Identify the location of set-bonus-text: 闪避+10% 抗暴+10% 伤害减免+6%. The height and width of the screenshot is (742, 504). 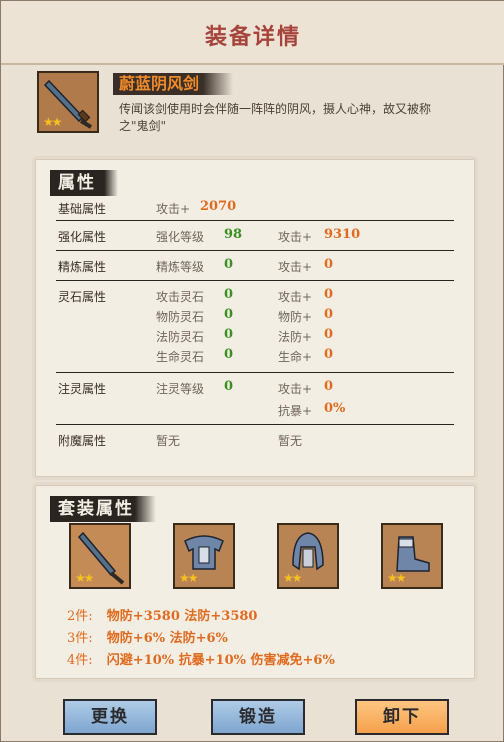
(220, 660).